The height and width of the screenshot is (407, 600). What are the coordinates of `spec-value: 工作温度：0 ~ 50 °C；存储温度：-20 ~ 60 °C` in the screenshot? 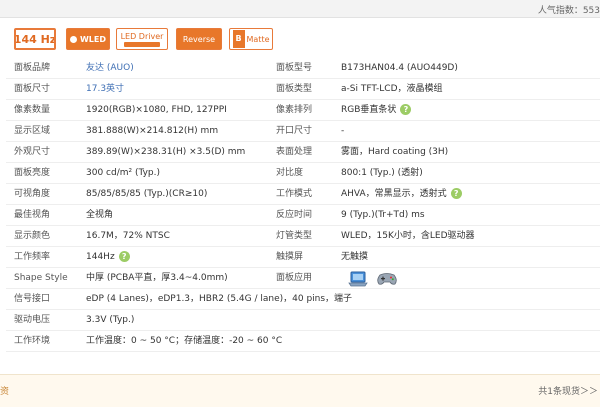 It's located at (184, 341).